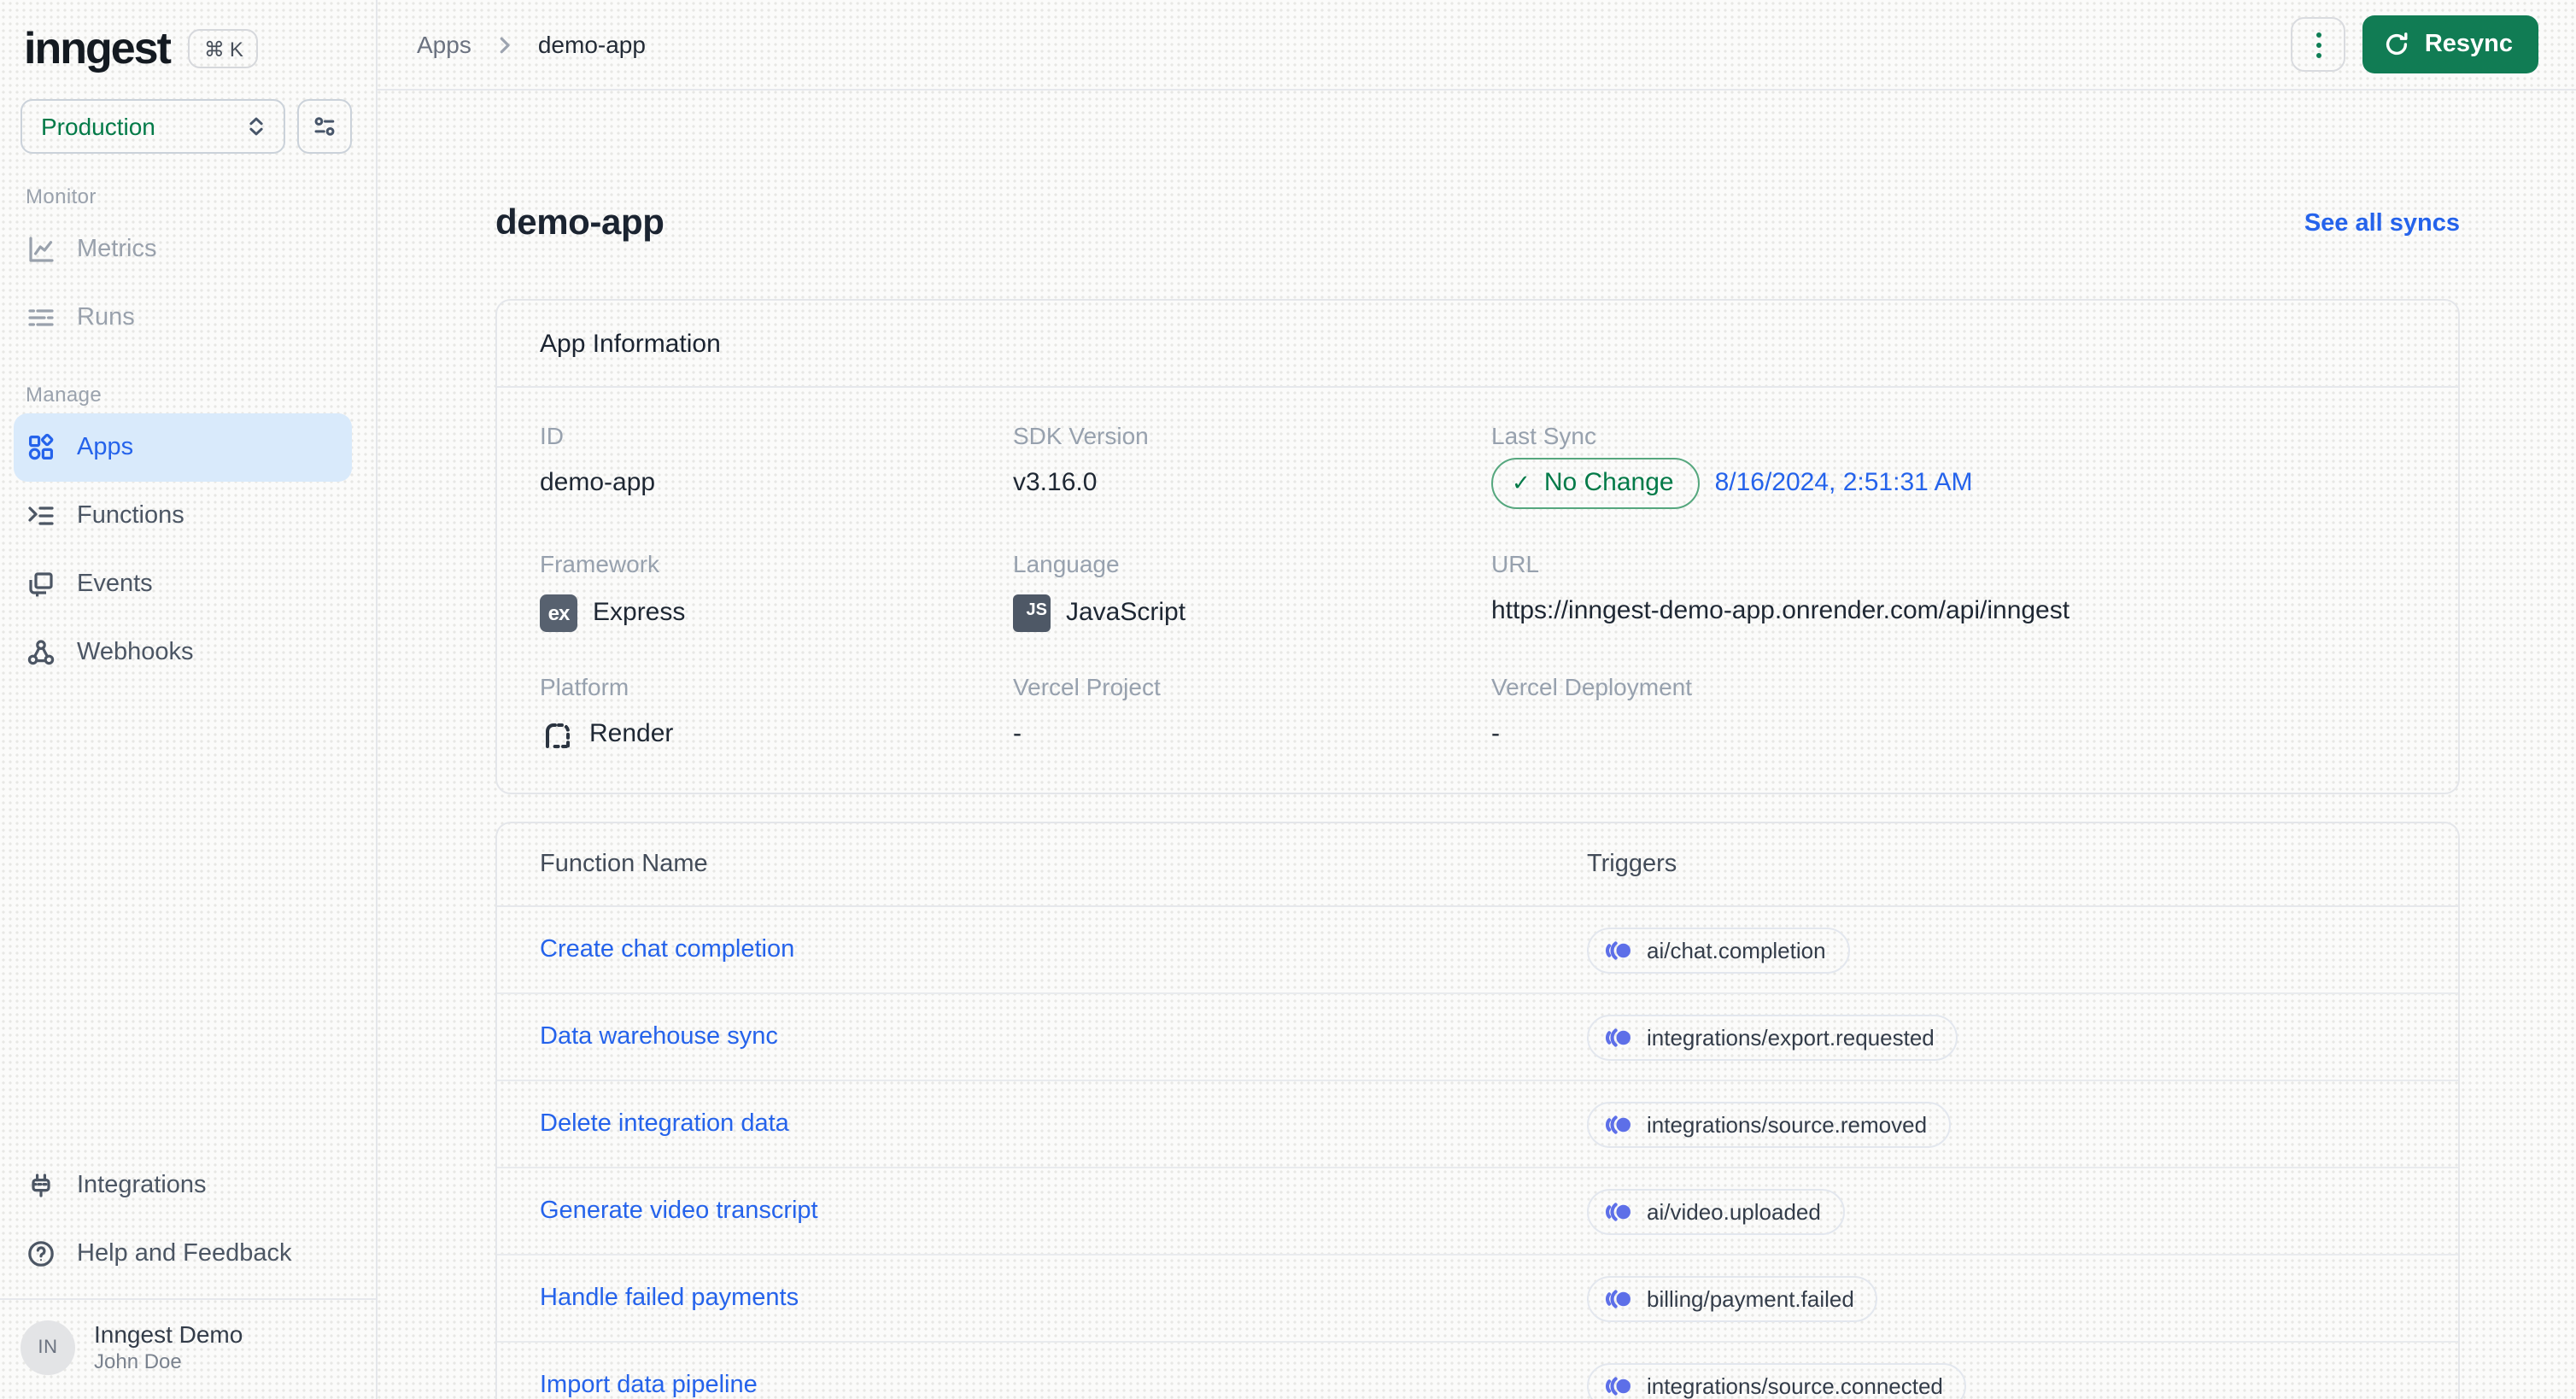 Image resolution: width=2576 pixels, height=1399 pixels. Describe the element at coordinates (1732, 1298) in the screenshot. I see `trigger-badge: billing/payment.failed` at that location.